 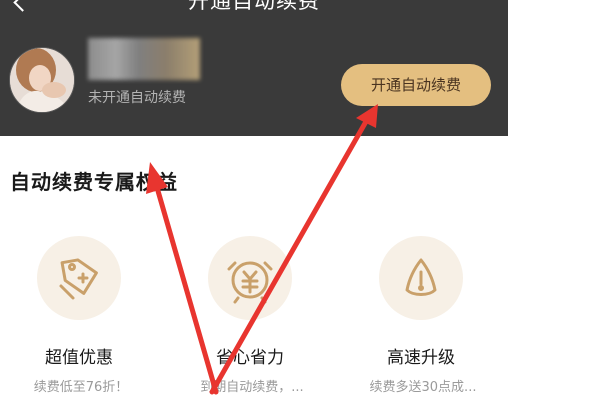 What do you see at coordinates (421, 278) in the screenshot?
I see `speed-upgrade-icon` at bounding box center [421, 278].